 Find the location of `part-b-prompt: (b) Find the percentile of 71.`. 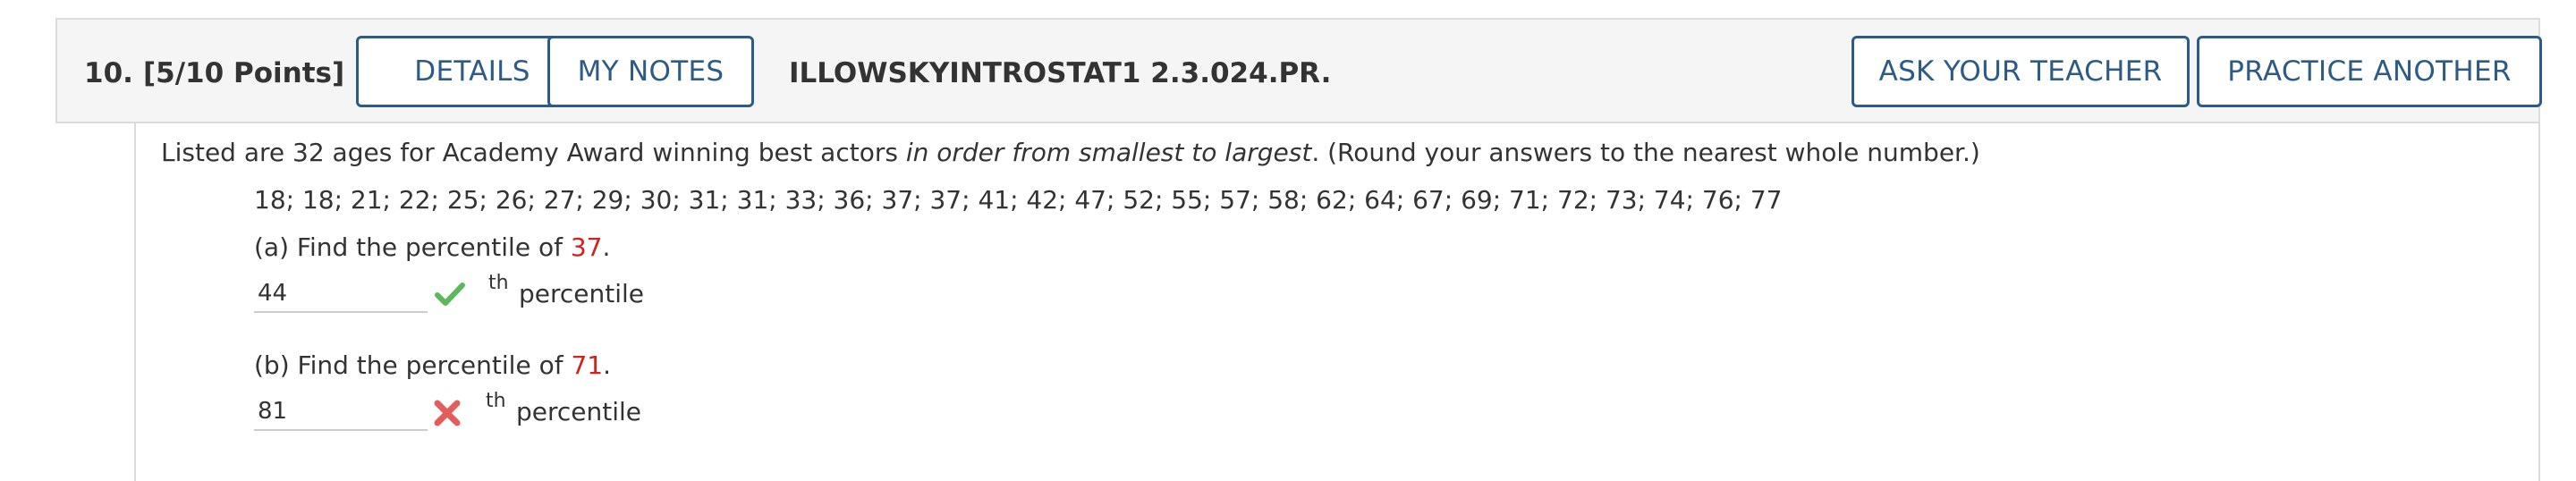

part-b-prompt: (b) Find the percentile of 71. is located at coordinates (432, 365).